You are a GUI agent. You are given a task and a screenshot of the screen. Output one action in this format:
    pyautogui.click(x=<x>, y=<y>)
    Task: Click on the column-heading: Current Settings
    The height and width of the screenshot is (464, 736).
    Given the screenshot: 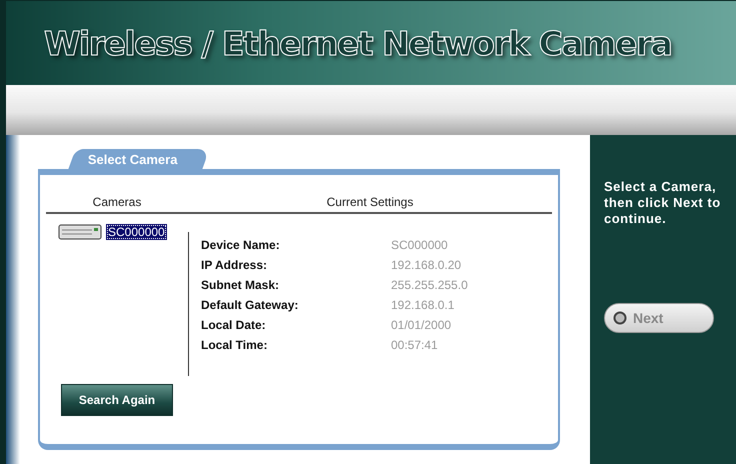 What is the action you would take?
    pyautogui.click(x=370, y=202)
    